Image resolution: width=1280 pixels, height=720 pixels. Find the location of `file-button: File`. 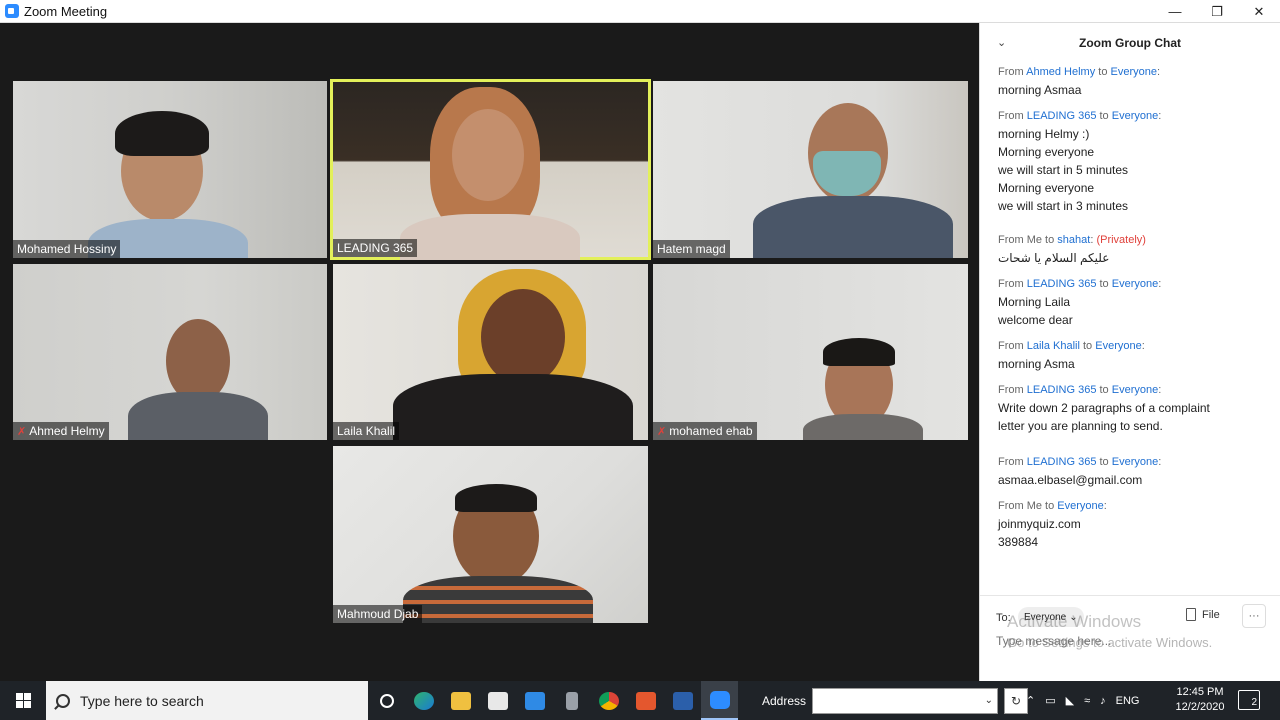

file-button: File is located at coordinates (1203, 614).